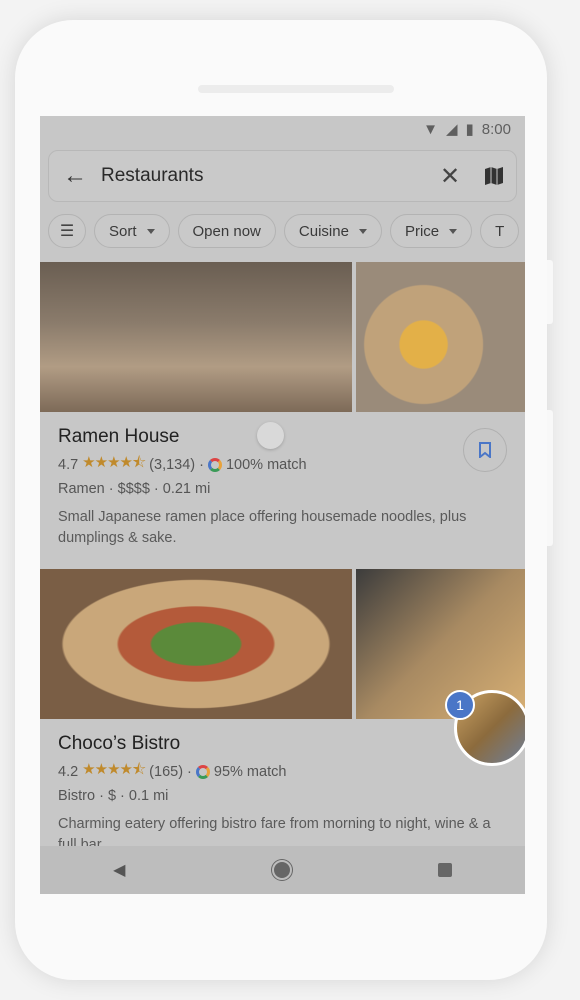 This screenshot has height=1000, width=580. Describe the element at coordinates (166, 771) in the screenshot. I see `review-count: (165)` at that location.